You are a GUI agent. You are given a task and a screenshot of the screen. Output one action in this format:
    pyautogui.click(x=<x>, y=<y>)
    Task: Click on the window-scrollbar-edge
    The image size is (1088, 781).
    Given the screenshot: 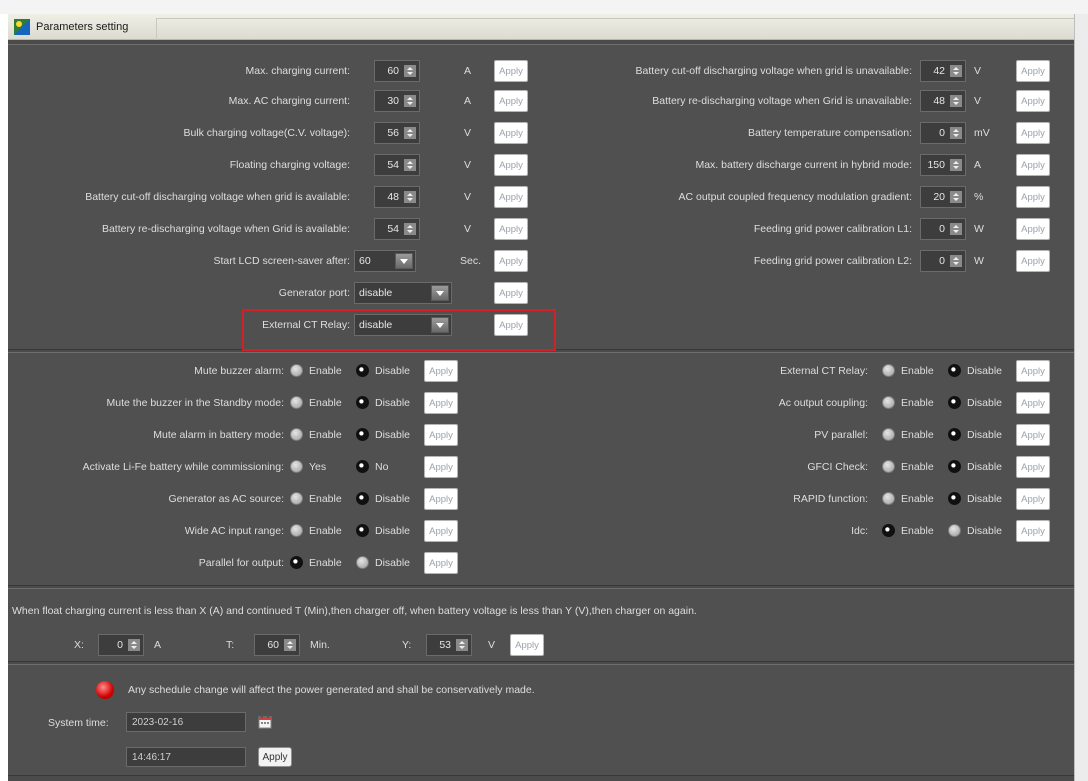 What is the action you would take?
    pyautogui.click(x=1081, y=397)
    